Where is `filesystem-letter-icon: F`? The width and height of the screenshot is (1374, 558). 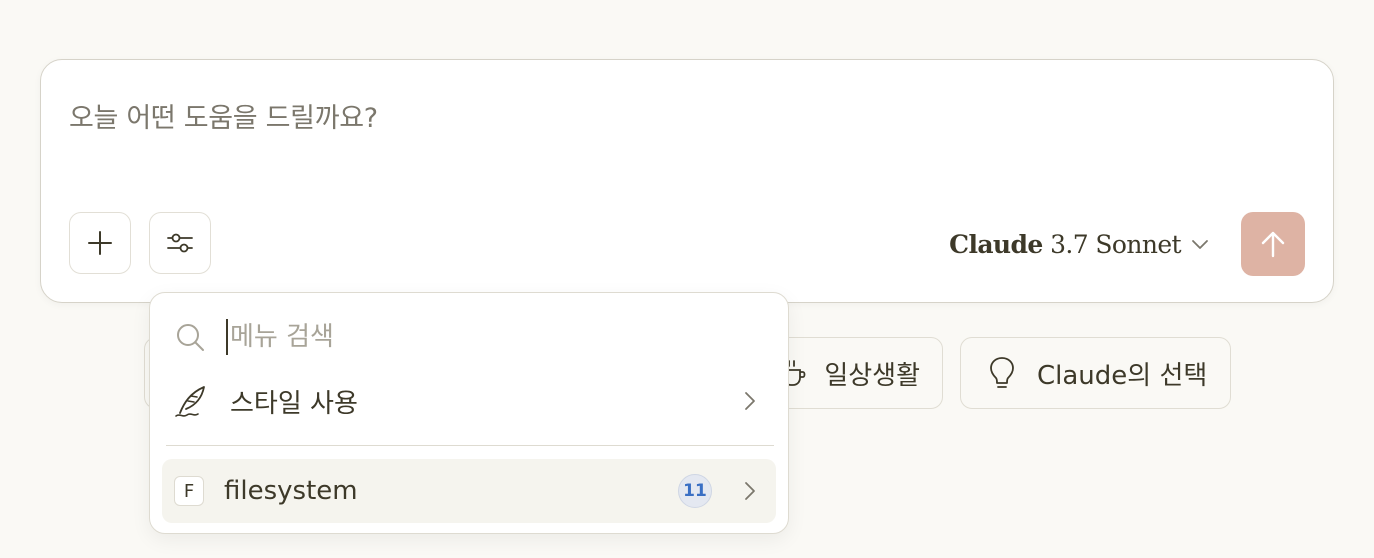 filesystem-letter-icon: F is located at coordinates (189, 491).